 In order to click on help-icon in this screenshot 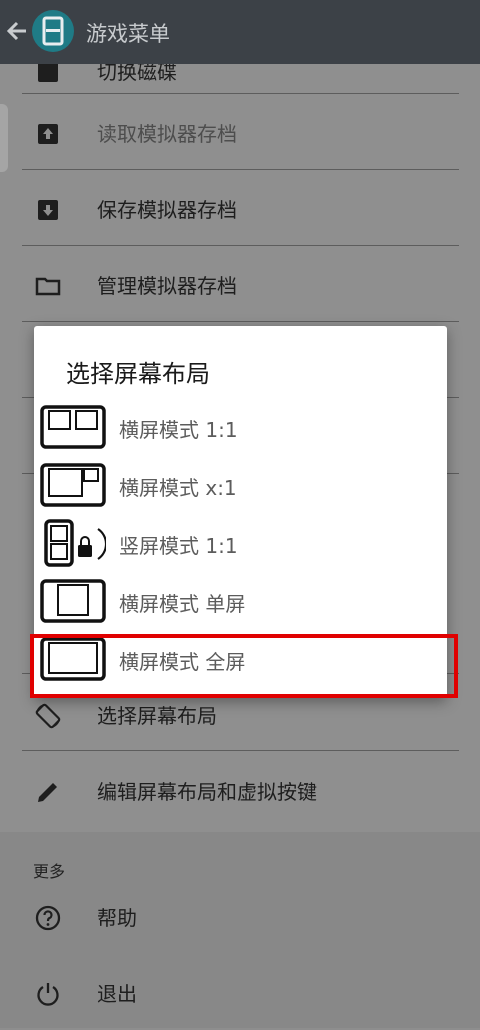, I will do `click(48, 918)`.